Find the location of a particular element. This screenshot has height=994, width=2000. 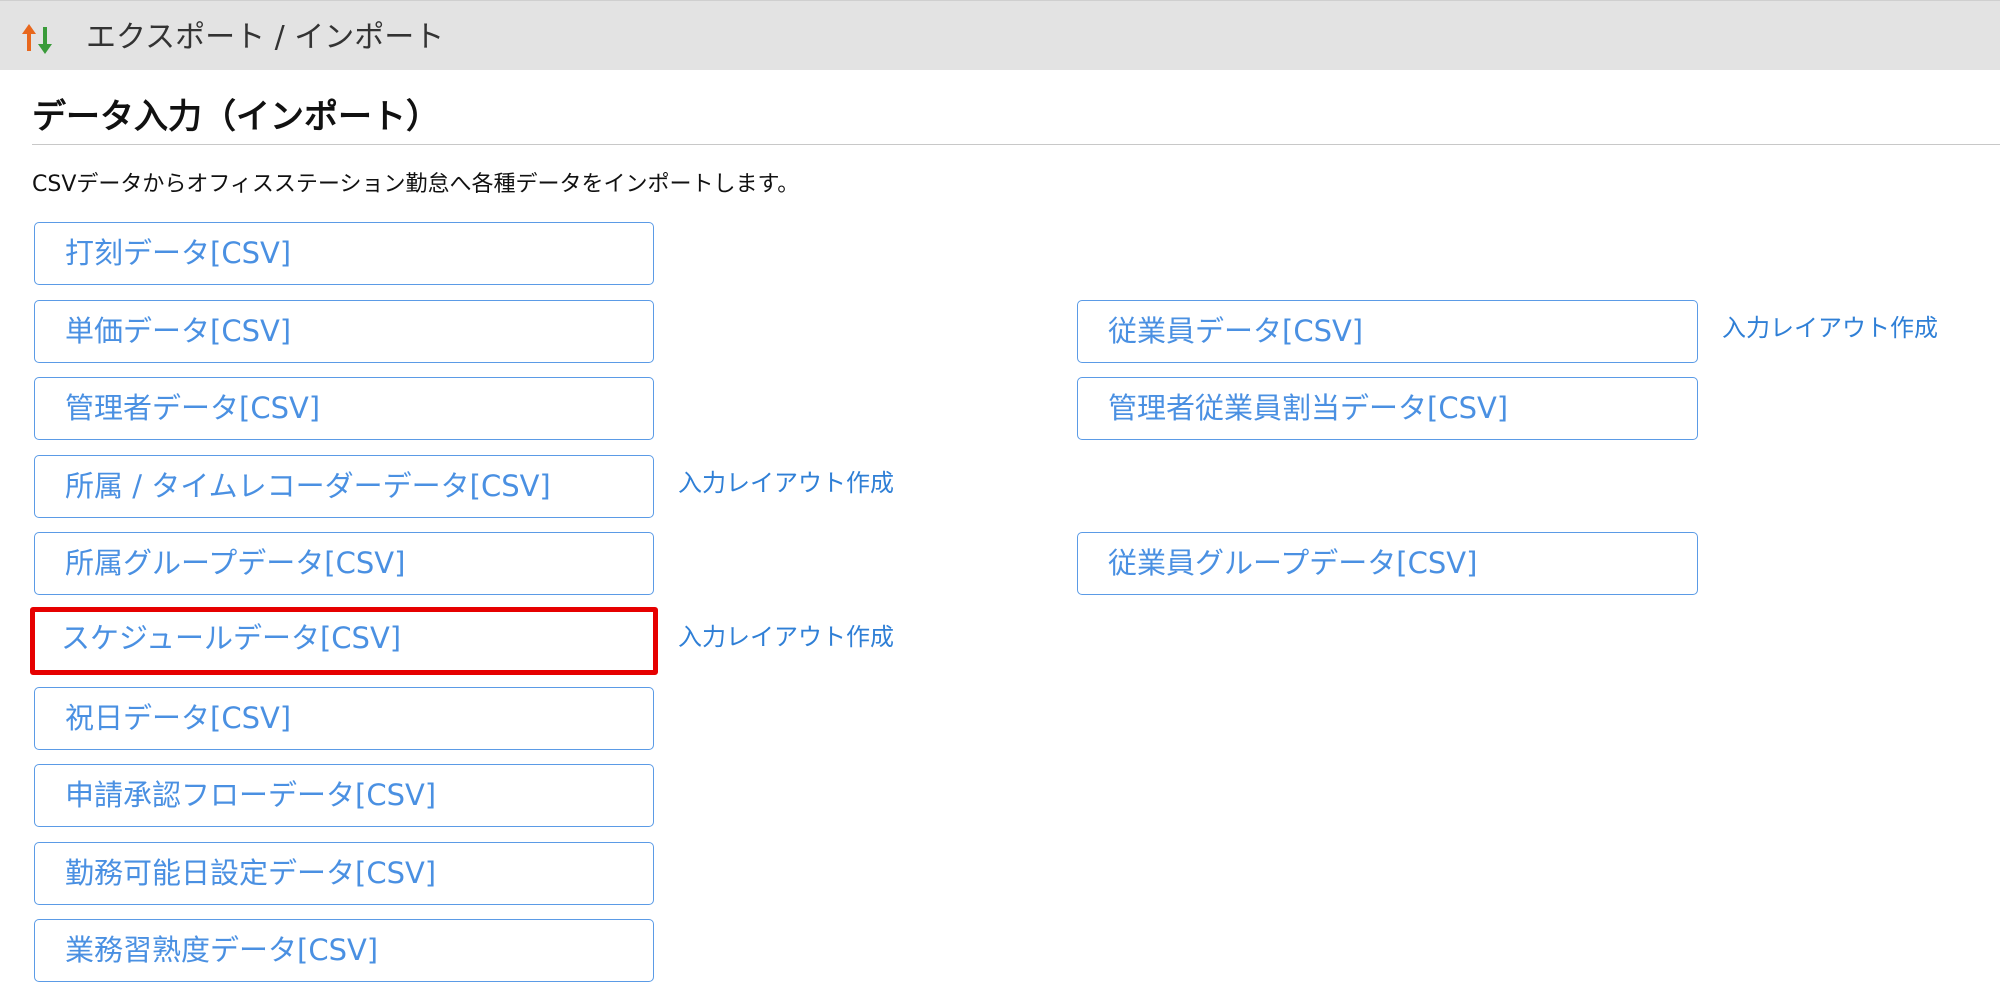

import-department-timerecorder-data-button: 所属 / タイムレコーダーデータ[CSV] is located at coordinates (344, 486).